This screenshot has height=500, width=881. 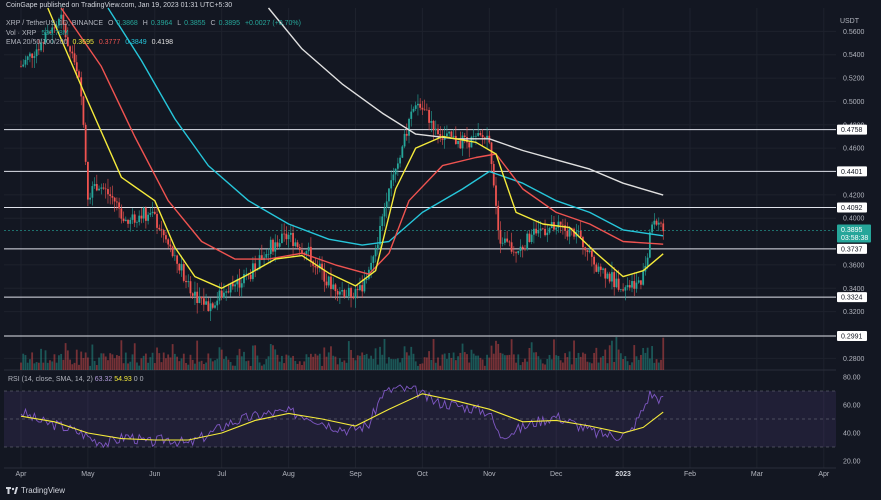 I want to click on level-label: 0.4092, so click(x=852, y=208).